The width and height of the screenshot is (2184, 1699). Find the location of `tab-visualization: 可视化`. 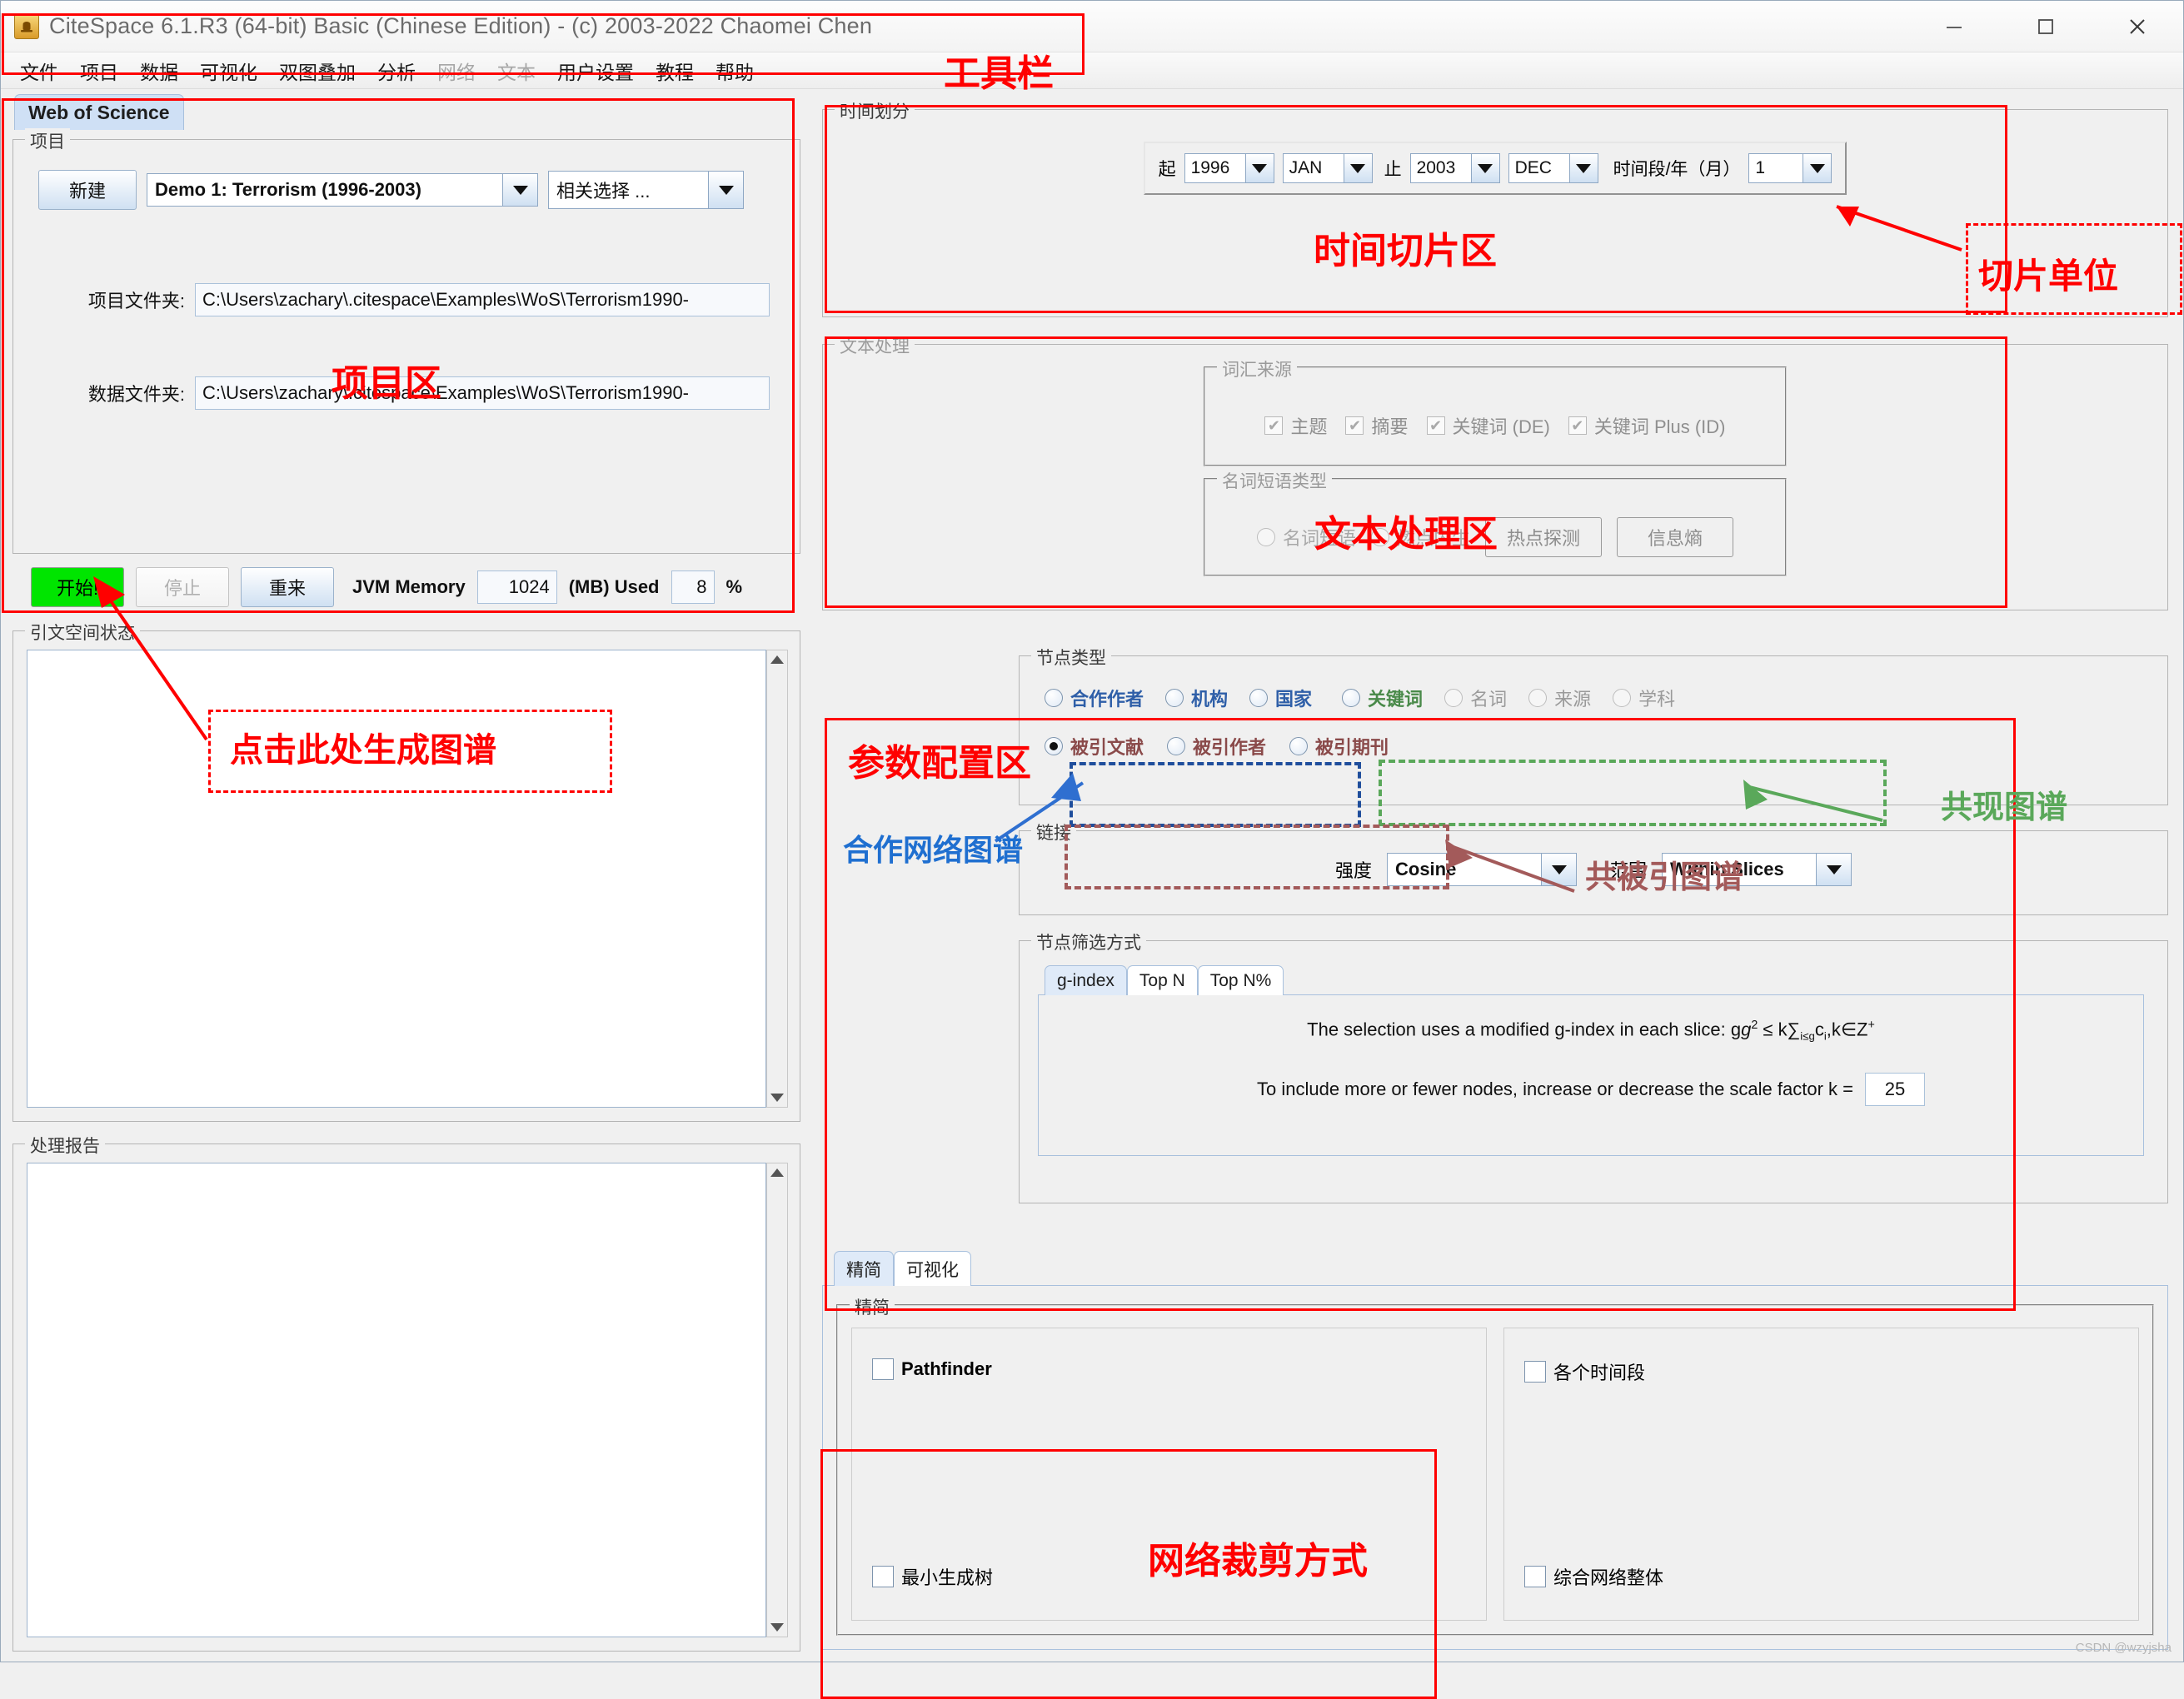

tab-visualization: 可视化 is located at coordinates (932, 1268).